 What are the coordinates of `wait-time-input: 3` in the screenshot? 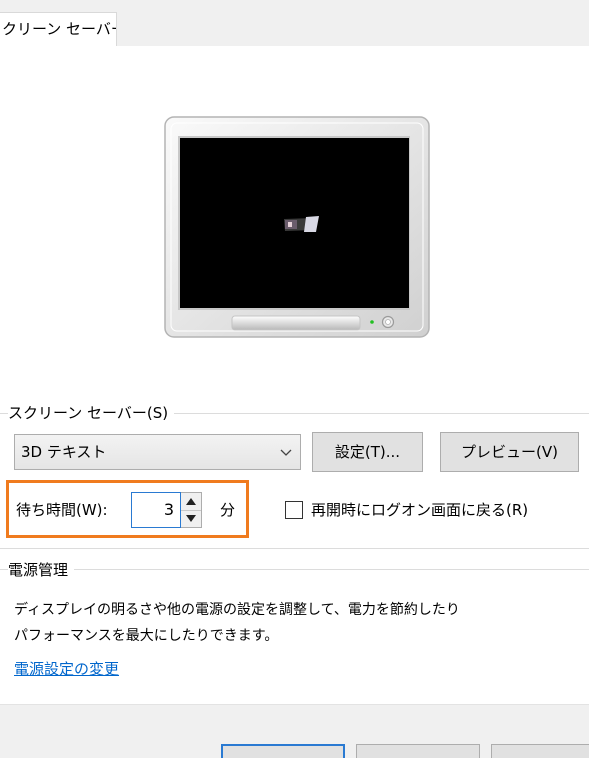 It's located at (156, 510).